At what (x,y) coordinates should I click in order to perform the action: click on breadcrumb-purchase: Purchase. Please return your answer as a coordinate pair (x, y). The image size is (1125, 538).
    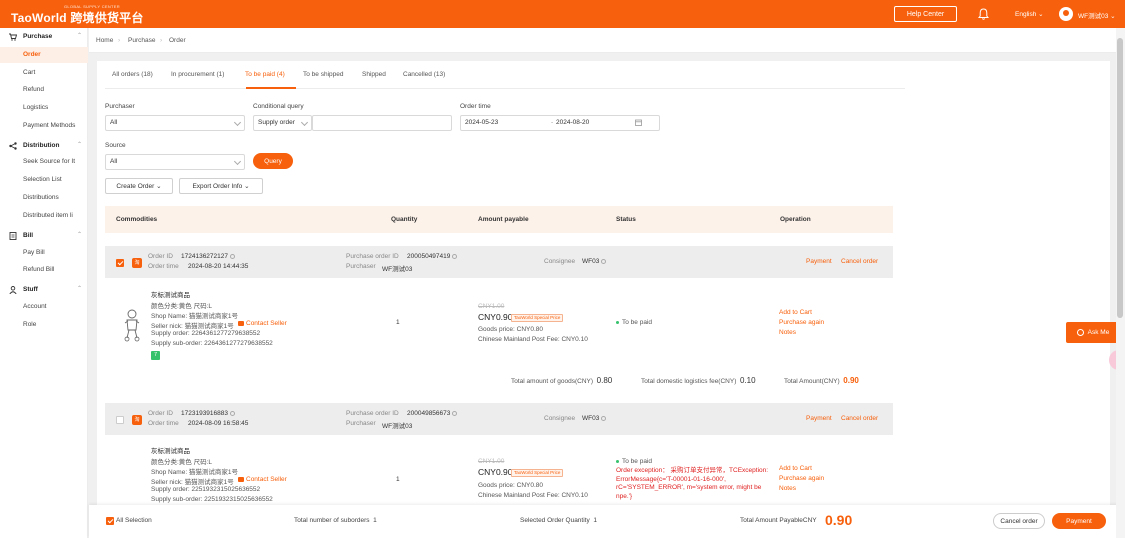
    Looking at the image, I should click on (141, 40).